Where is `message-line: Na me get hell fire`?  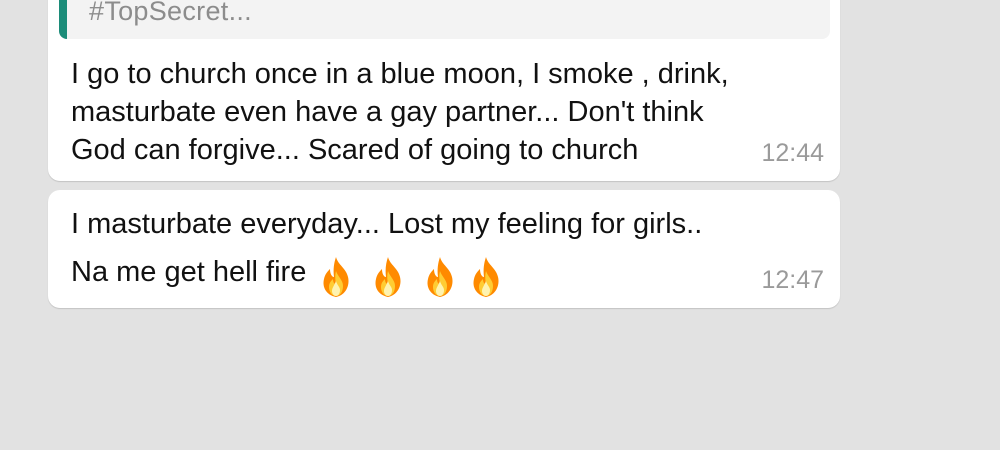
message-line: Na me get hell fire is located at coordinates (386, 274).